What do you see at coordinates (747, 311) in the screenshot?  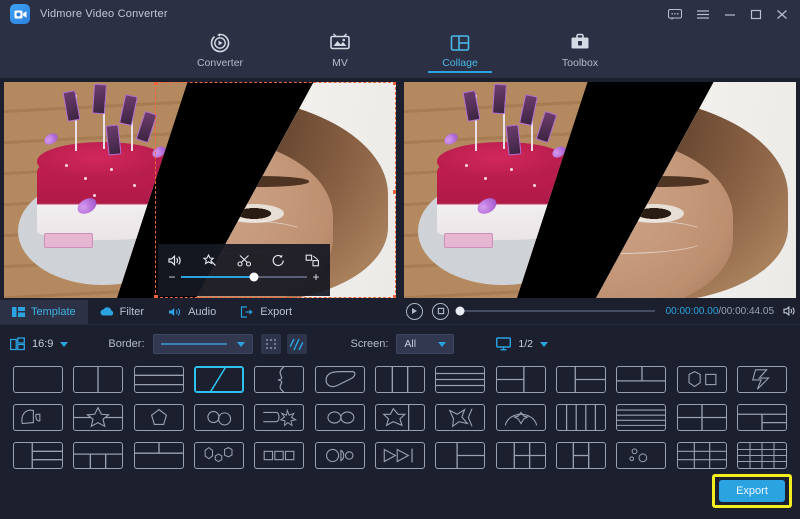 I see `total-time: 00:00:44.05` at bounding box center [747, 311].